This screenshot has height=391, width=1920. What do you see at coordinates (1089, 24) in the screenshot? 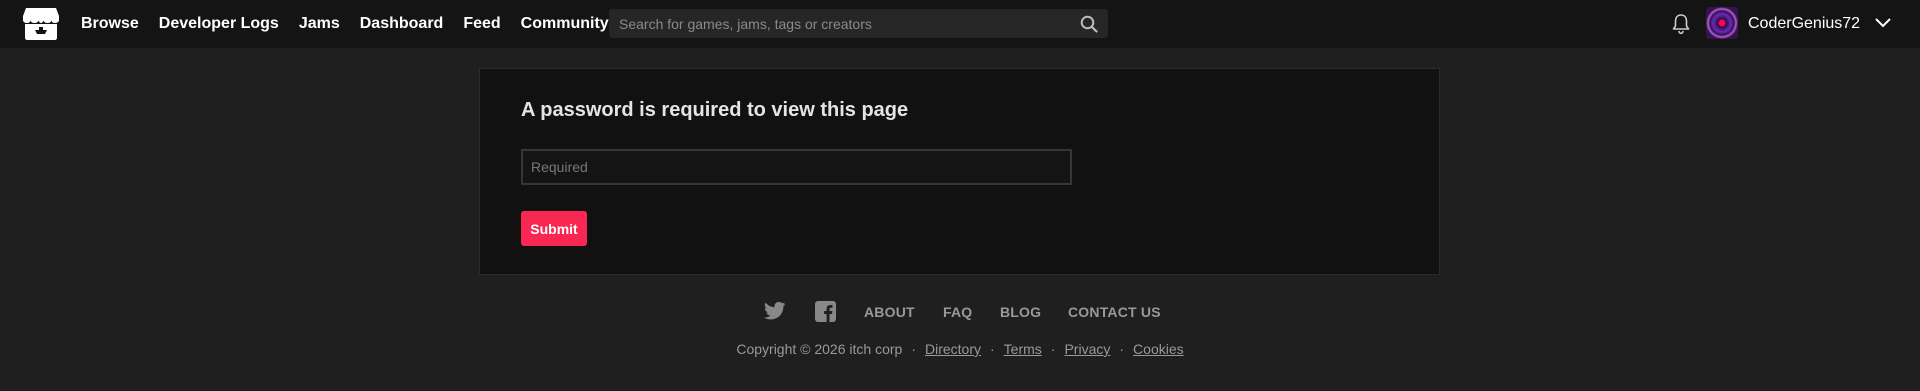
I see `search-icon` at bounding box center [1089, 24].